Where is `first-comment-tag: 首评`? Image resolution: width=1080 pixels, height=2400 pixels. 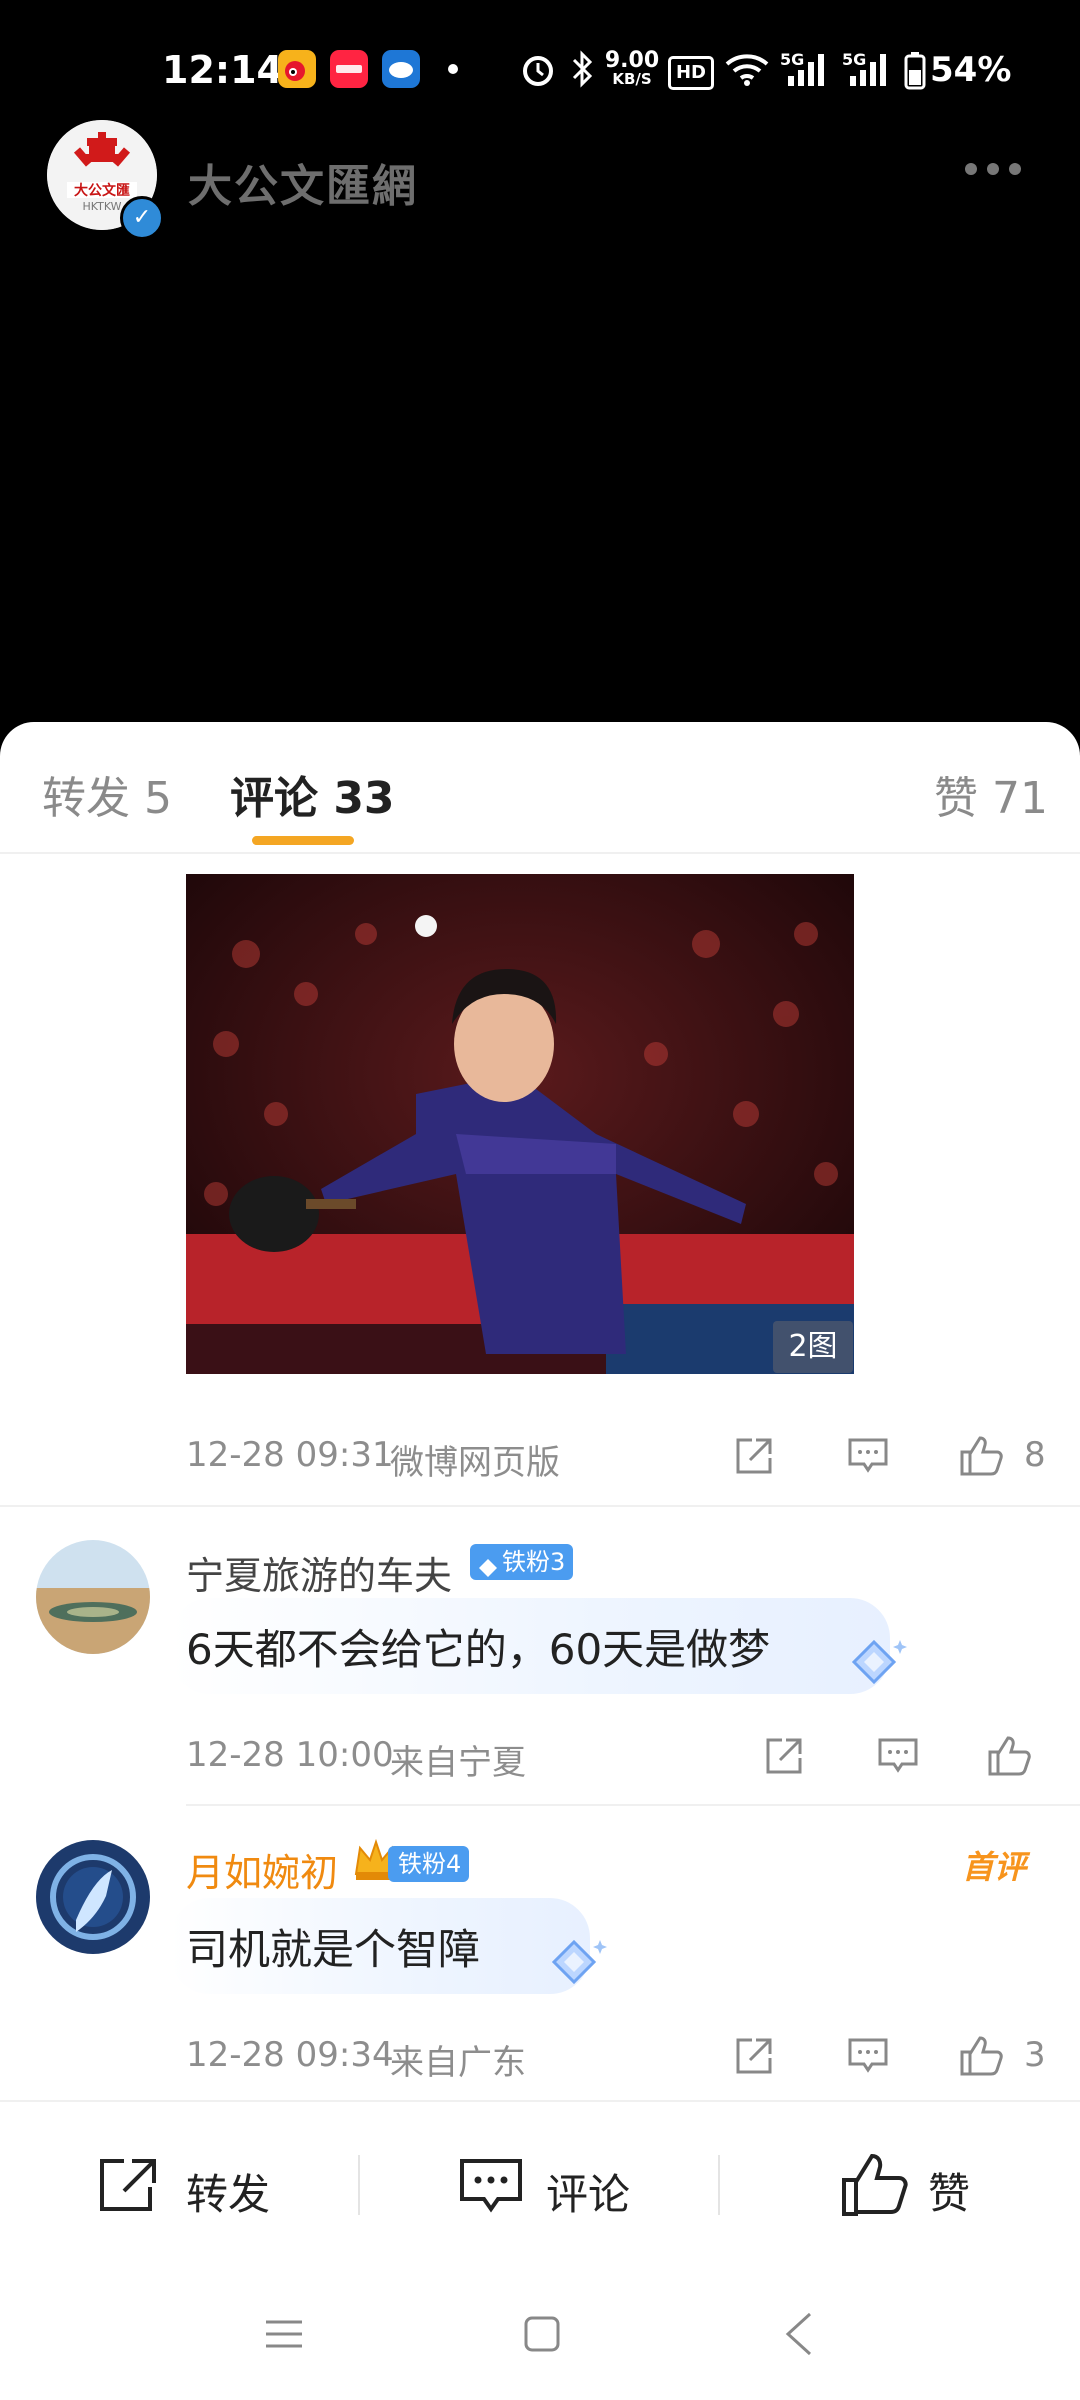 first-comment-tag: 首评 is located at coordinates (994, 1867).